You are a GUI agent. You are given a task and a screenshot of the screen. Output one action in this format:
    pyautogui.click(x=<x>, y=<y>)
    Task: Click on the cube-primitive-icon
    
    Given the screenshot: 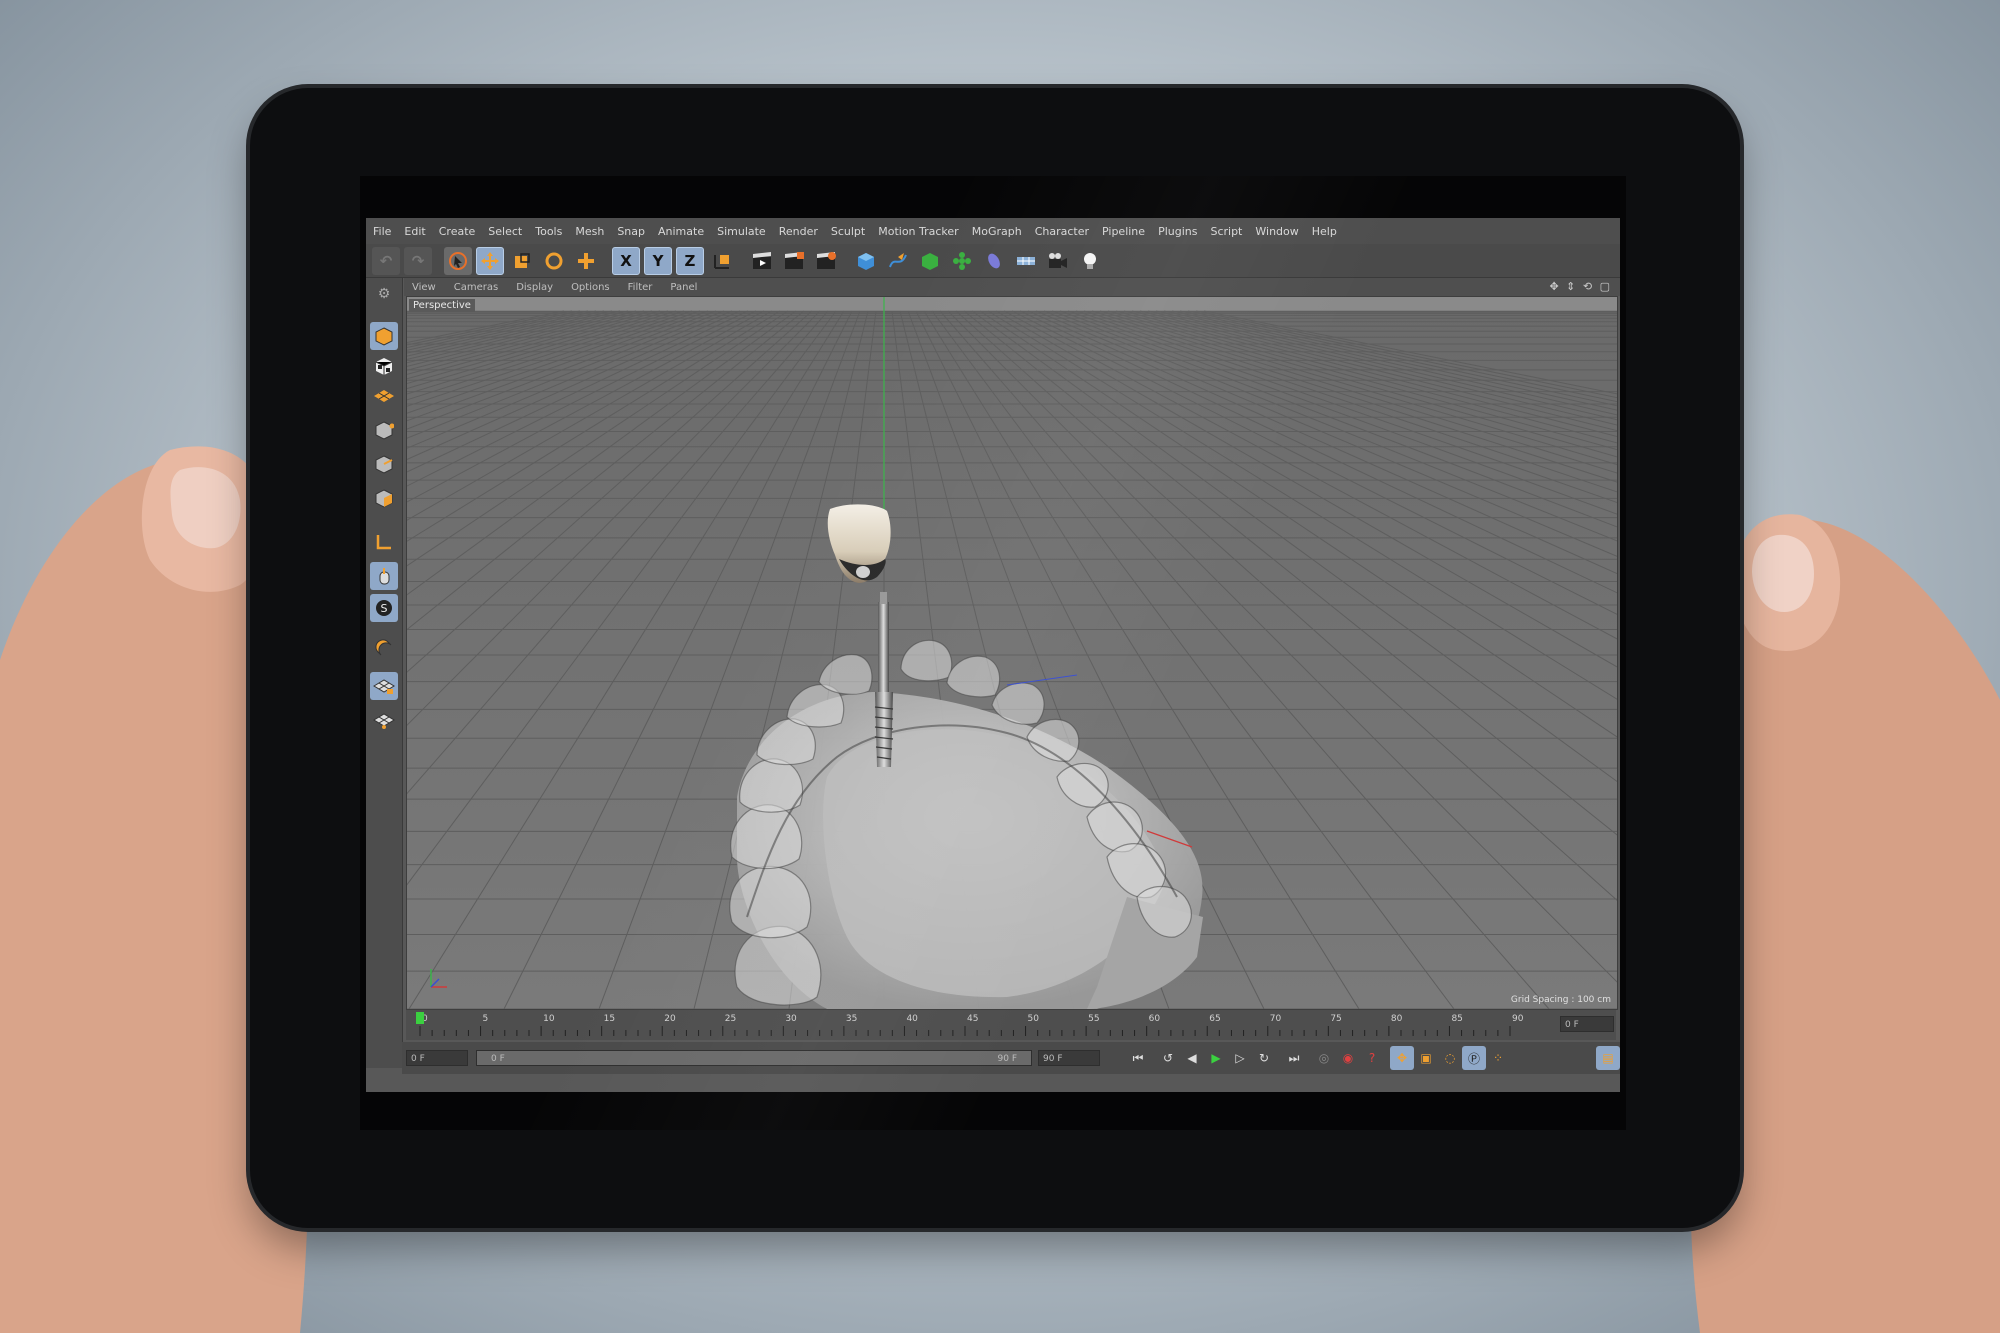 What is the action you would take?
    pyautogui.click(x=866, y=261)
    